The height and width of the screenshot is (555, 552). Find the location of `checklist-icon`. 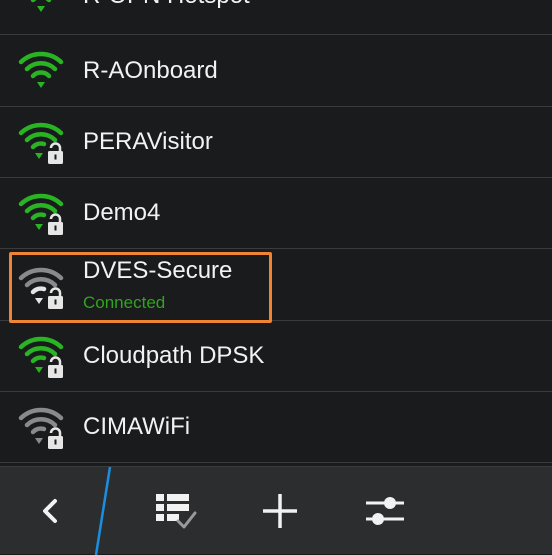

checklist-icon is located at coordinates (176, 511).